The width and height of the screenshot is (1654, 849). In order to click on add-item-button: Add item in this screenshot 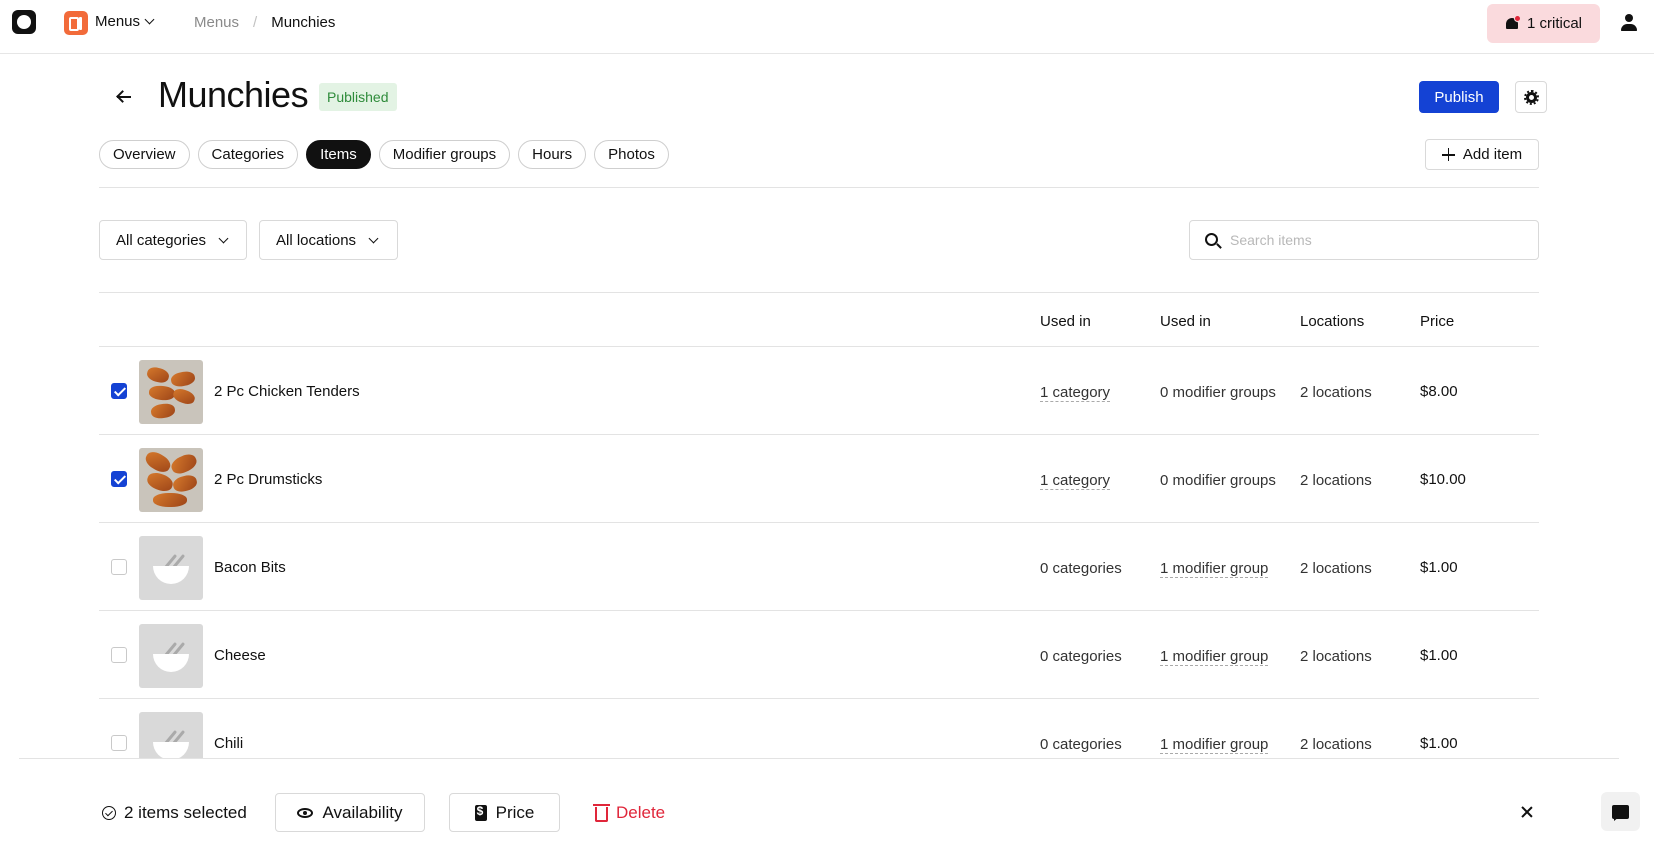, I will do `click(1482, 154)`.